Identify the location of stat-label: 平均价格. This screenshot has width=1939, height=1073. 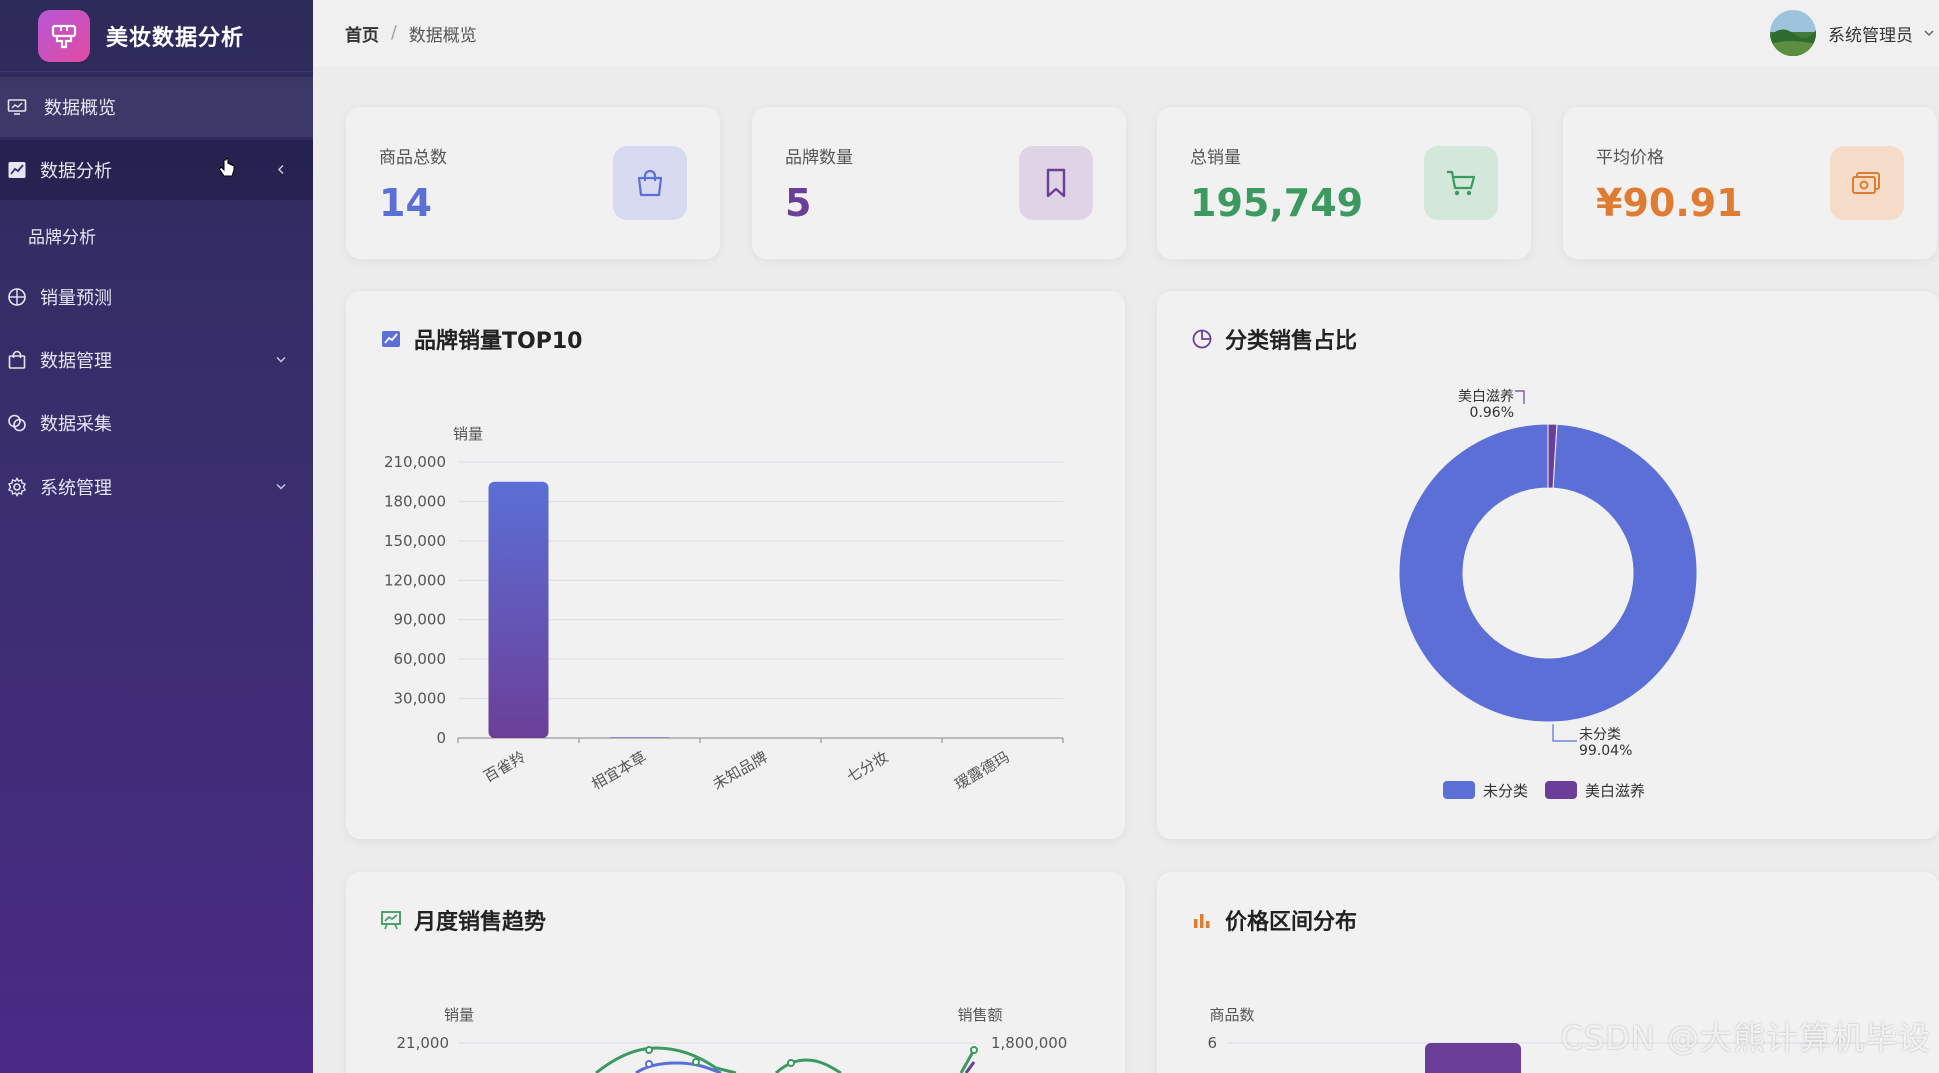
(1630, 158).